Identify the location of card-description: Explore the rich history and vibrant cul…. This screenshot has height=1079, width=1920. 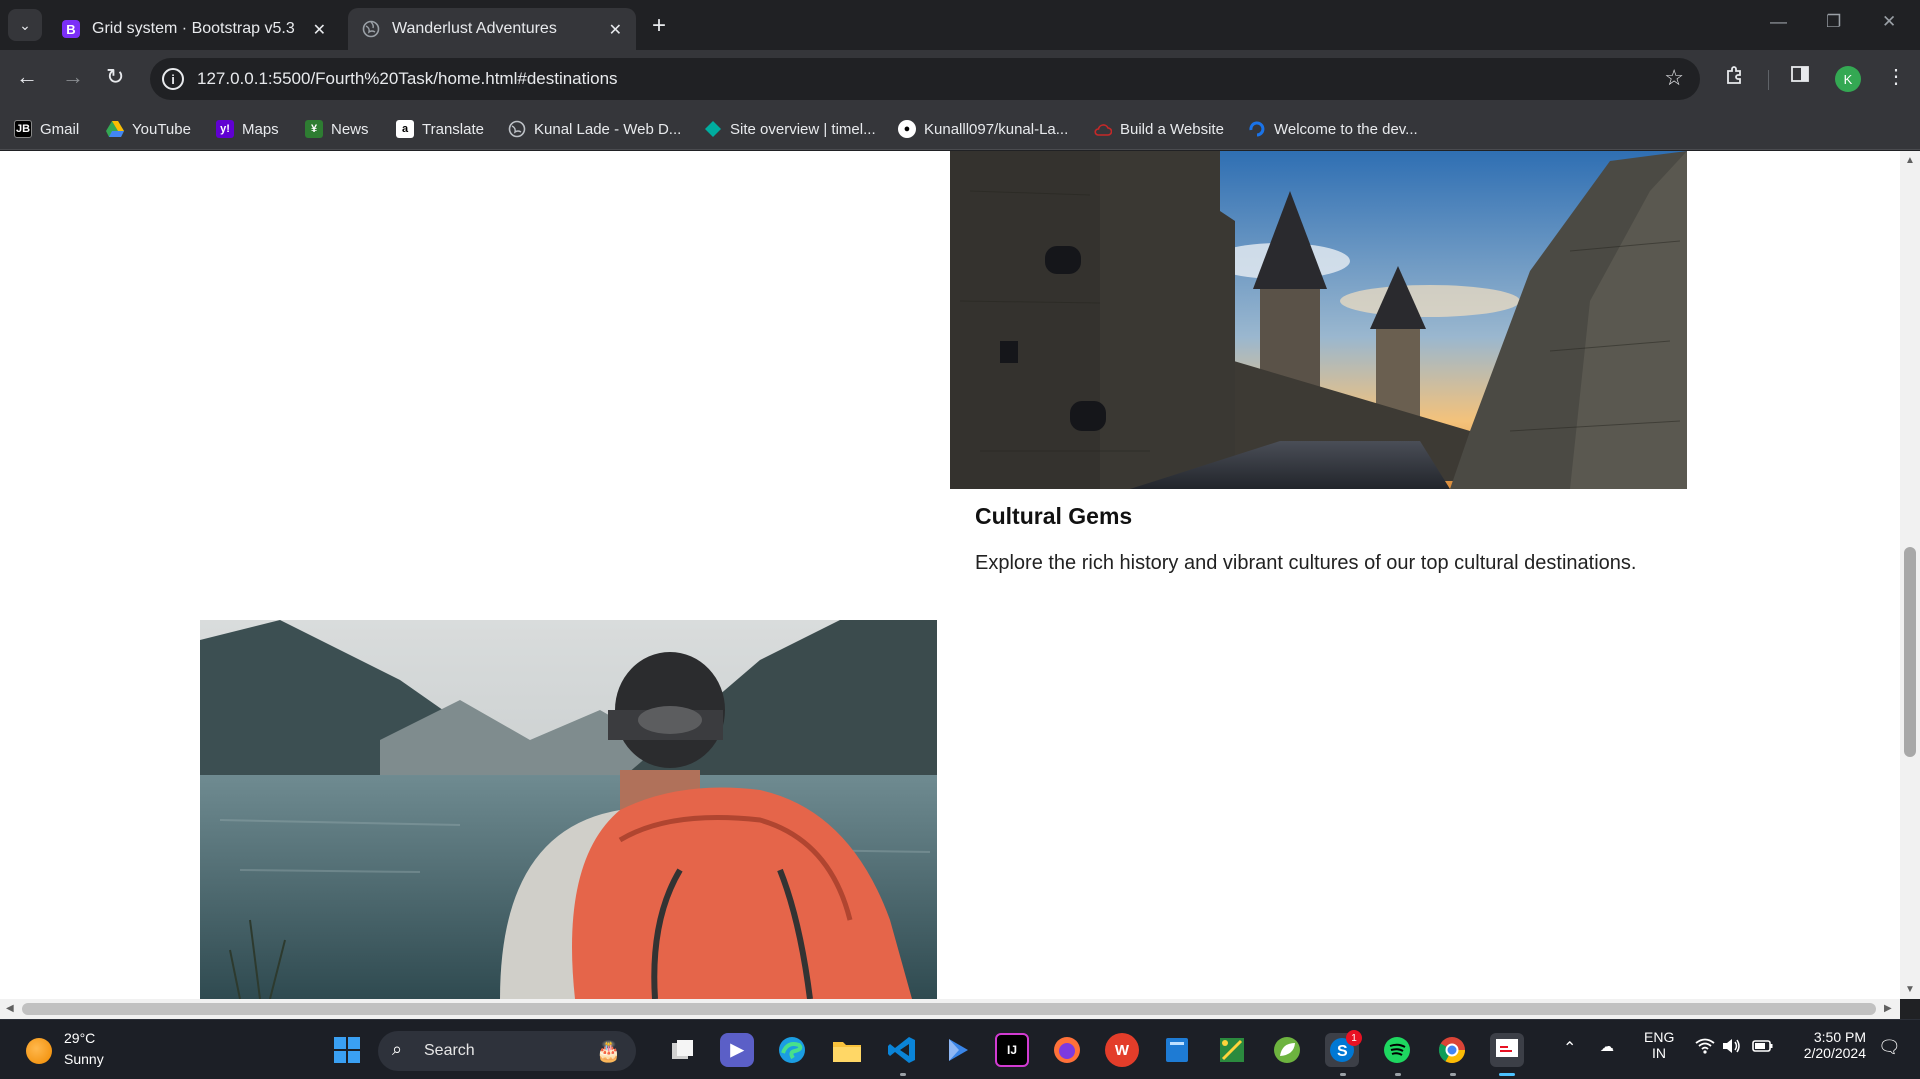
(1306, 563).